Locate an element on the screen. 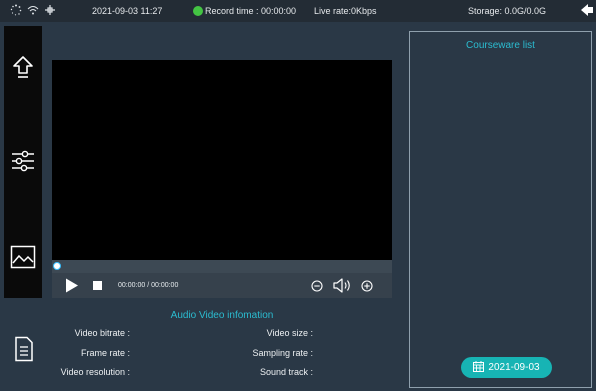 The image size is (596, 391). volume-icon is located at coordinates (342, 285).